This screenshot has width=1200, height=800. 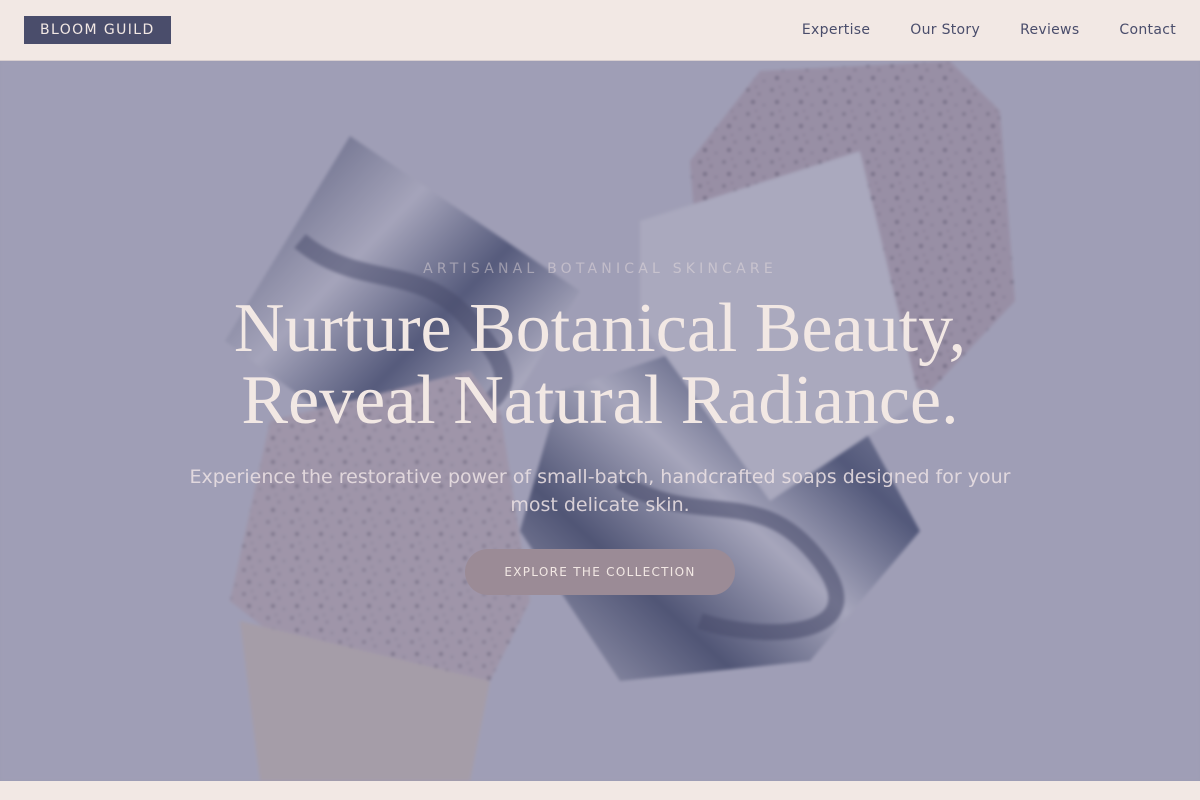 What do you see at coordinates (989, 30) in the screenshot?
I see `main-nav: Expertise Our Story Reviews Contact` at bounding box center [989, 30].